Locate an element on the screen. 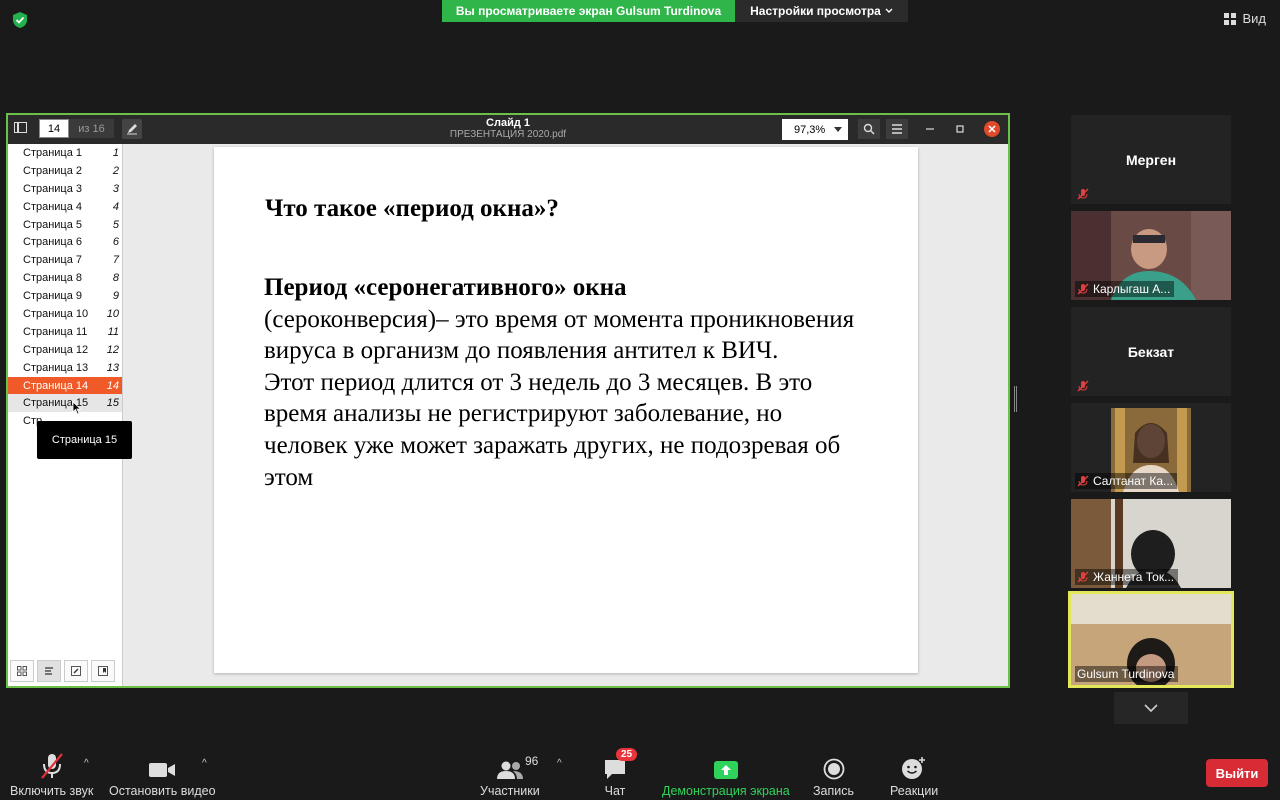  page-list-item: Страница 9 9 is located at coordinates (65, 296).